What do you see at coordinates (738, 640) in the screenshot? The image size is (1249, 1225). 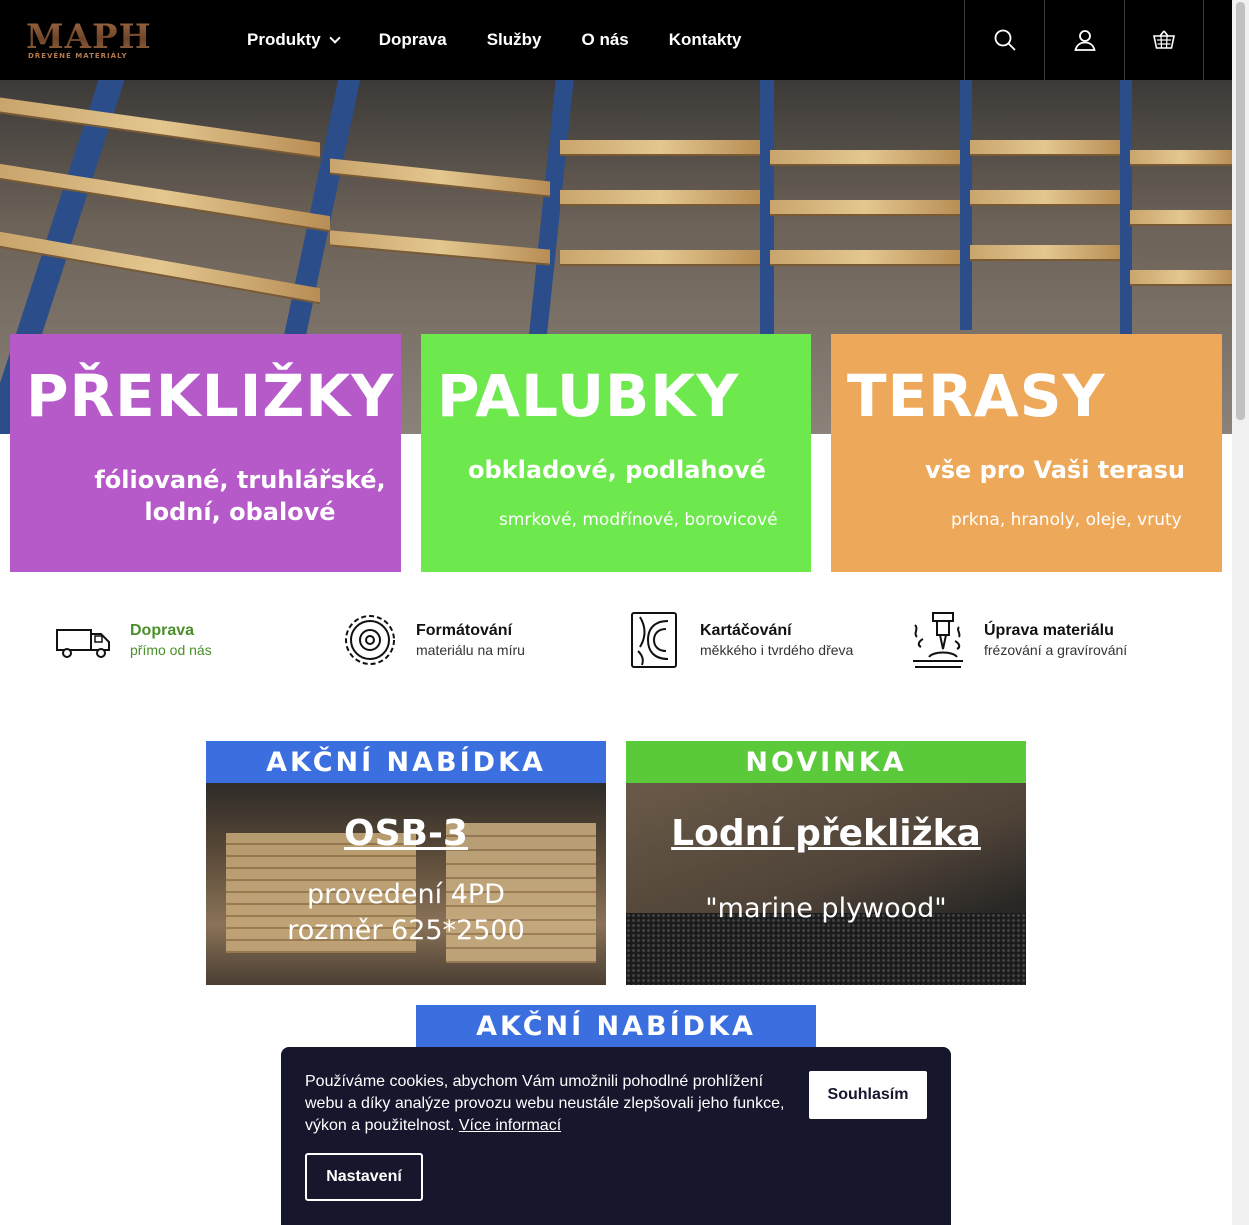 I see `feature-kartacovani: Kartáčování měkkého i tvrdého dřeva` at bounding box center [738, 640].